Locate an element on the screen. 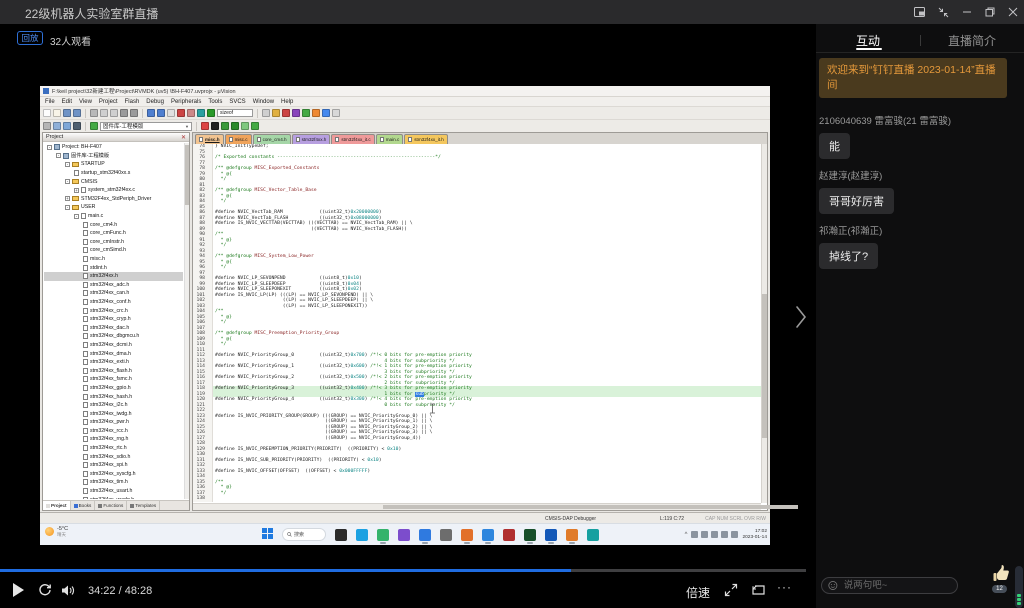 The image size is (1024, 608). tree-item: stm32f4xx_adc.h is located at coordinates (113, 285).